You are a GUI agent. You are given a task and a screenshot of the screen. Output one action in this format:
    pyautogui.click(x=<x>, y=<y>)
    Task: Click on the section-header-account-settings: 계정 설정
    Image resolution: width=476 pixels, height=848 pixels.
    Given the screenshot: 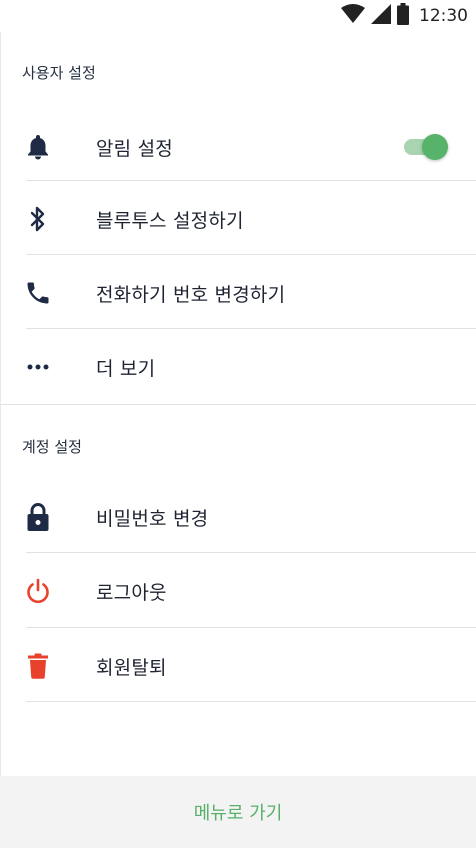 What is the action you would take?
    pyautogui.click(x=52, y=447)
    